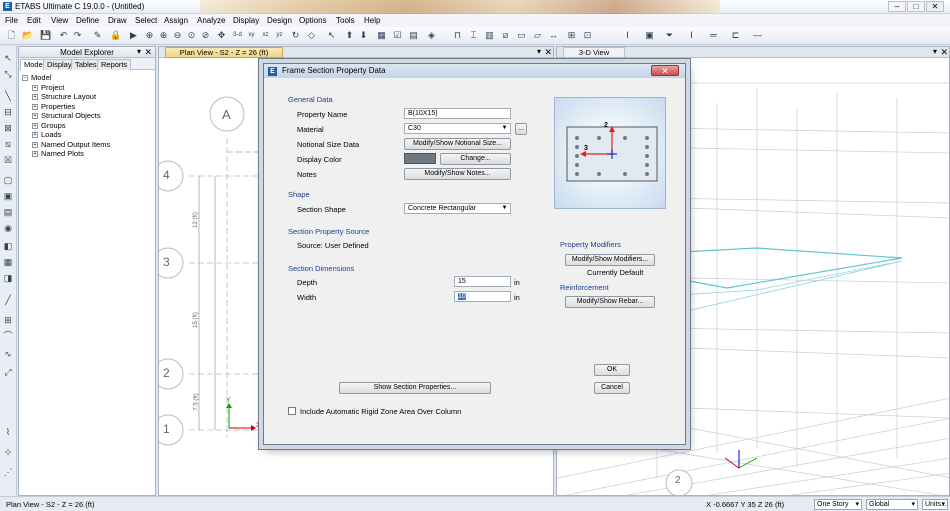 This screenshot has height=511, width=950. What do you see at coordinates (8, 472) in the screenshot?
I see `draw-misc-icon: ⋰` at bounding box center [8, 472].